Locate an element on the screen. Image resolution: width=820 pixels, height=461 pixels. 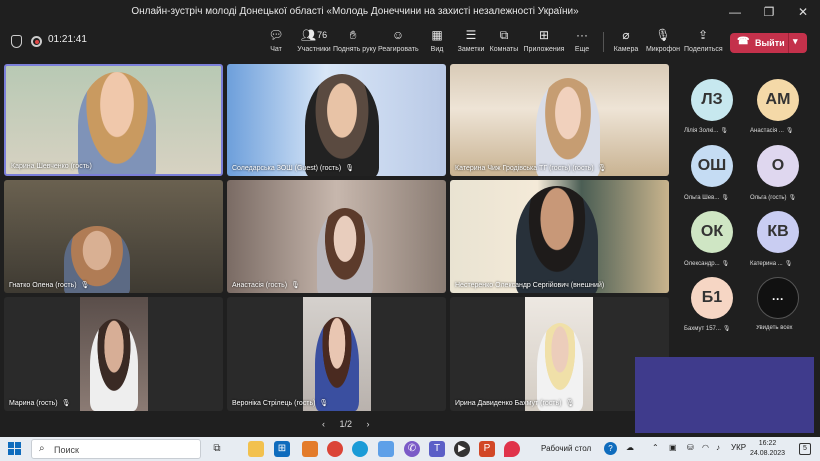
see-all-label: Увидеть всех is located at coordinates (786, 328).